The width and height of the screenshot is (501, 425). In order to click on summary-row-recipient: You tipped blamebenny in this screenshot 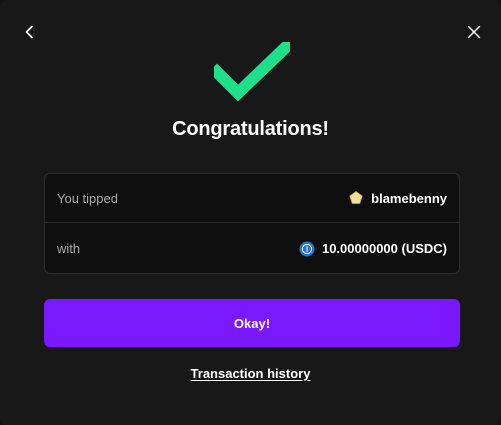, I will do `click(252, 198)`.